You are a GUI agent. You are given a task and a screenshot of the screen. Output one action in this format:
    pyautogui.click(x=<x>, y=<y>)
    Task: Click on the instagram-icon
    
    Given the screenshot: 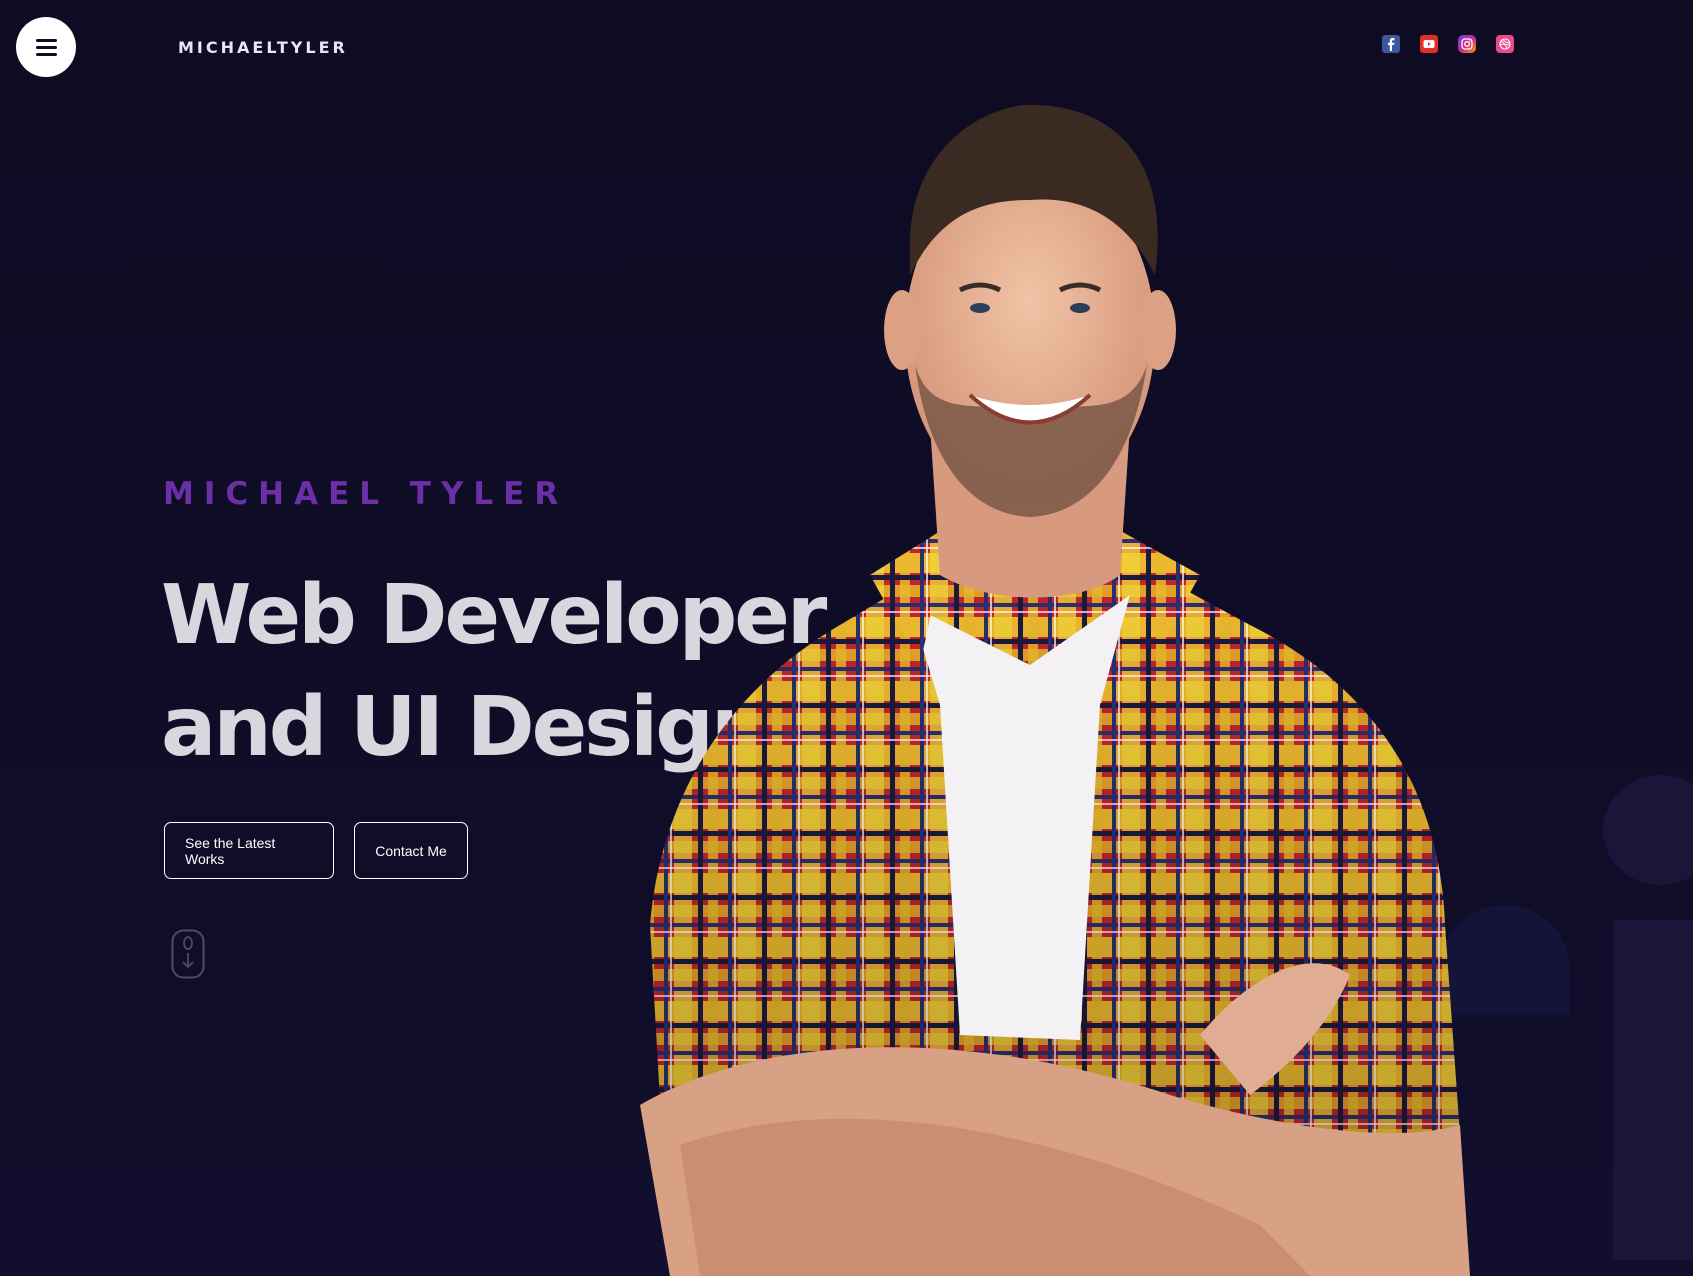 What is the action you would take?
    pyautogui.click(x=1467, y=44)
    